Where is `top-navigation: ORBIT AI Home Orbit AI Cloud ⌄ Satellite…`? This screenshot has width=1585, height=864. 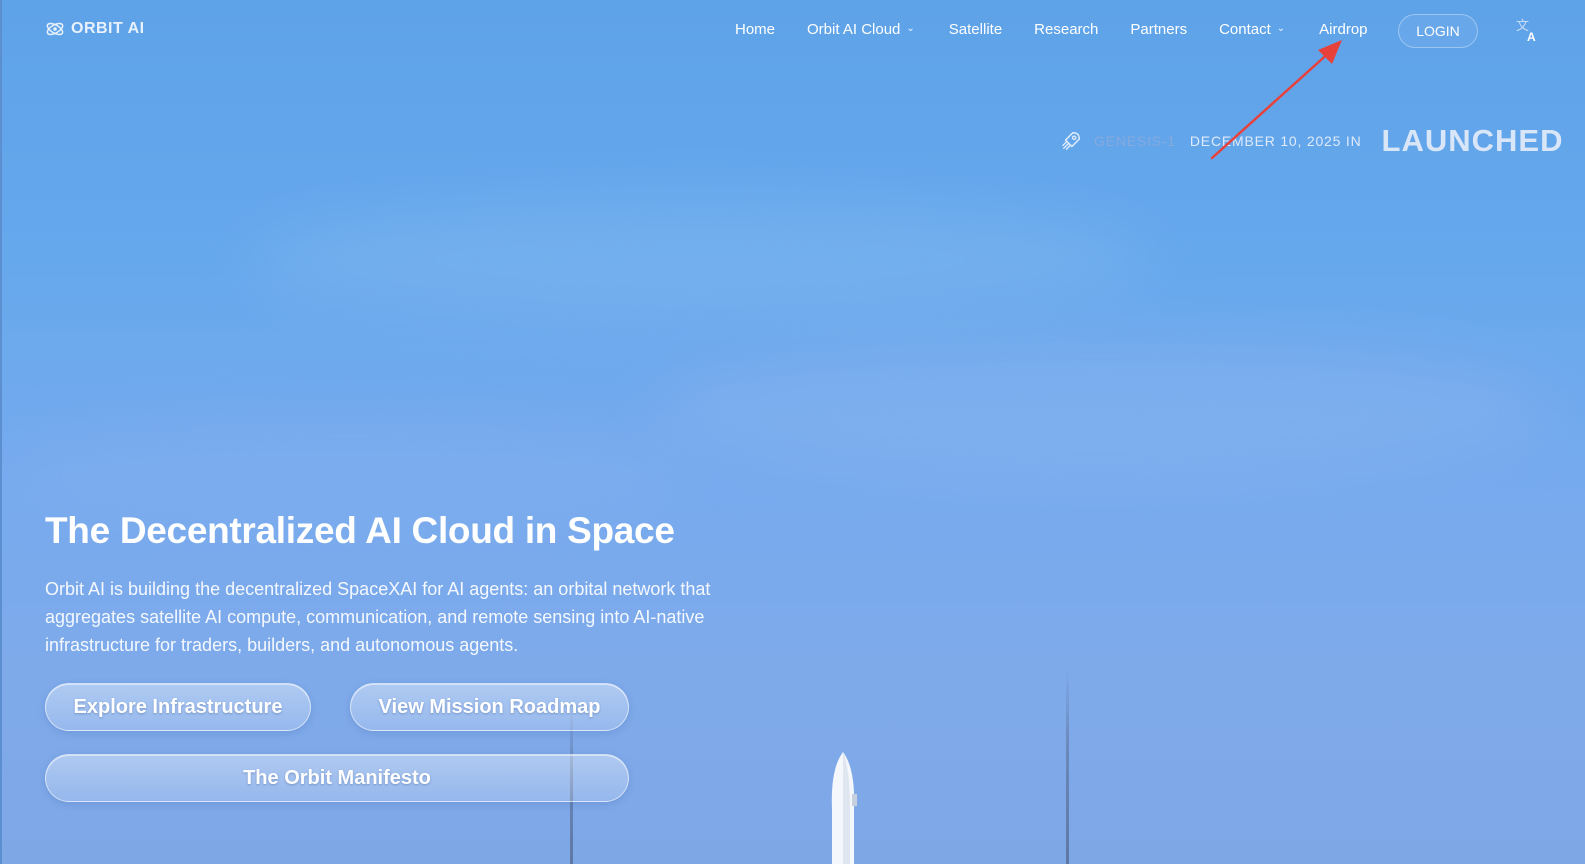 top-navigation: ORBIT AI Home Orbit AI Cloud ⌄ Satellite… is located at coordinates (792, 31).